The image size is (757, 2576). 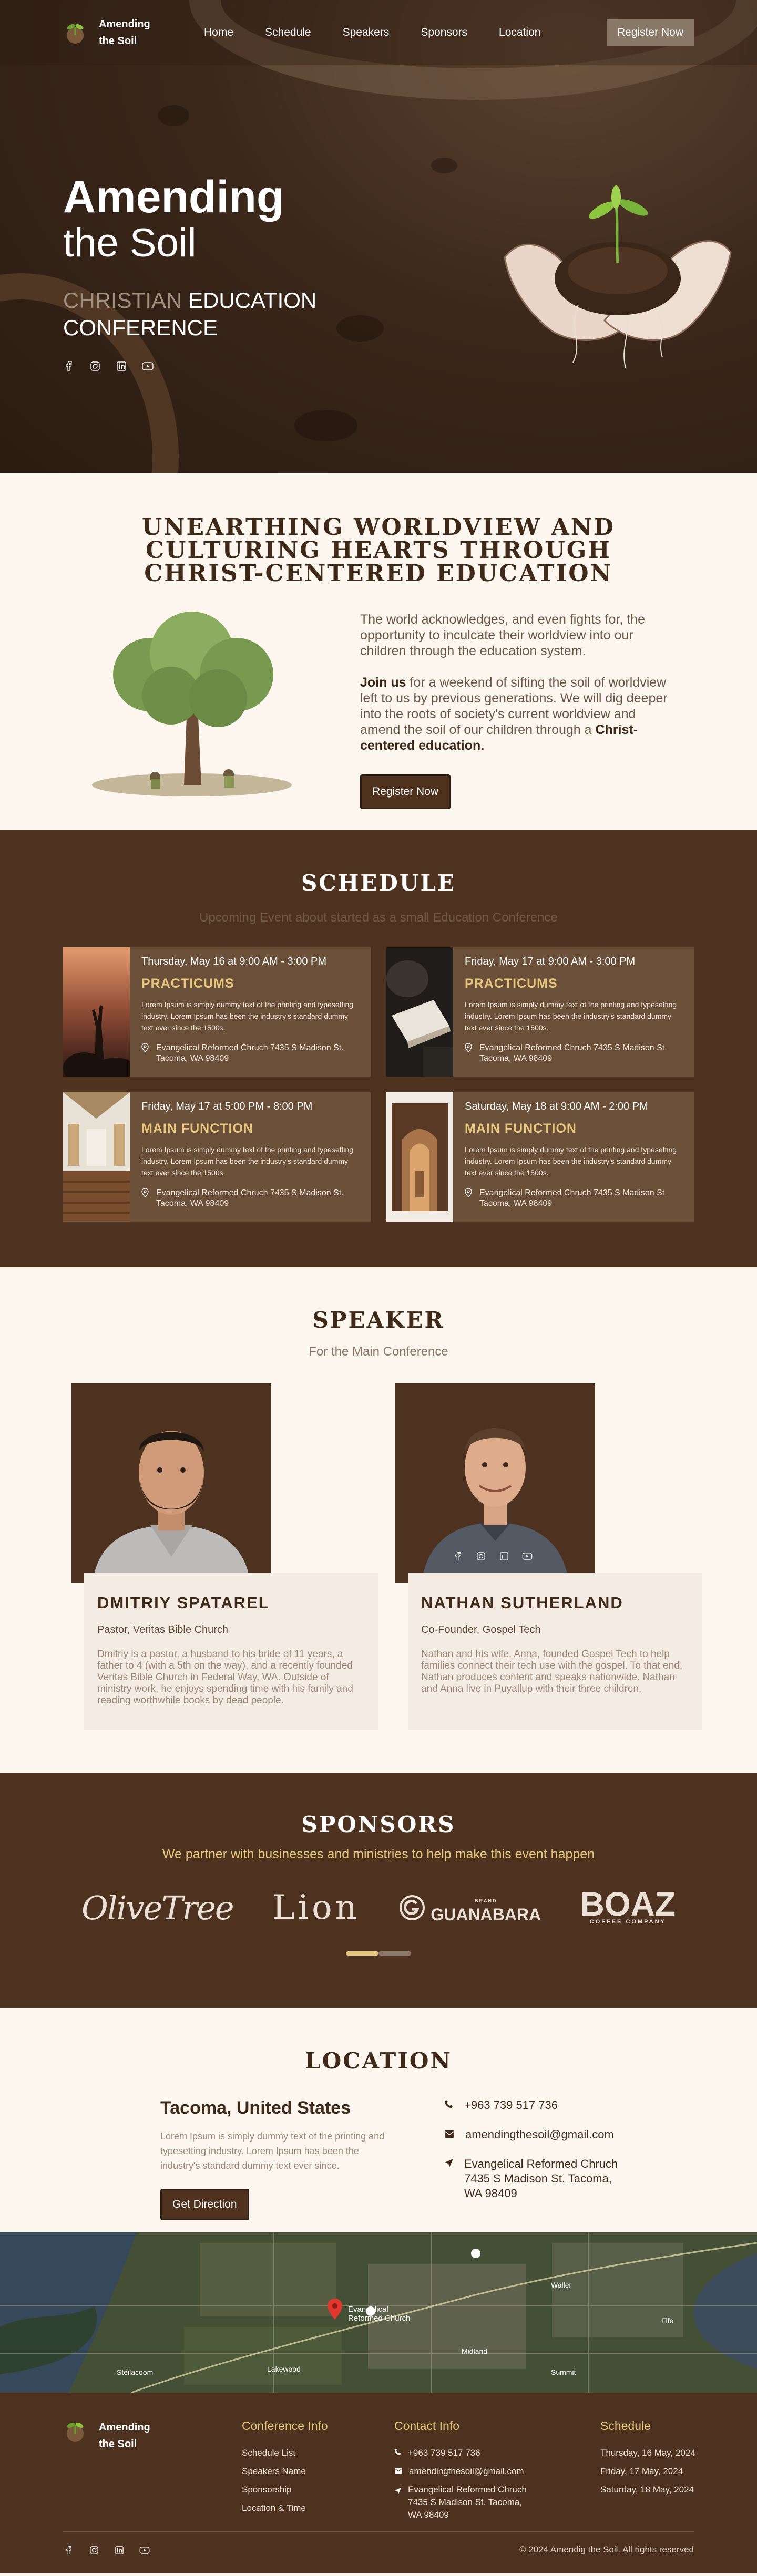 What do you see at coordinates (383, 682) in the screenshot?
I see `about-join-us: Join us` at bounding box center [383, 682].